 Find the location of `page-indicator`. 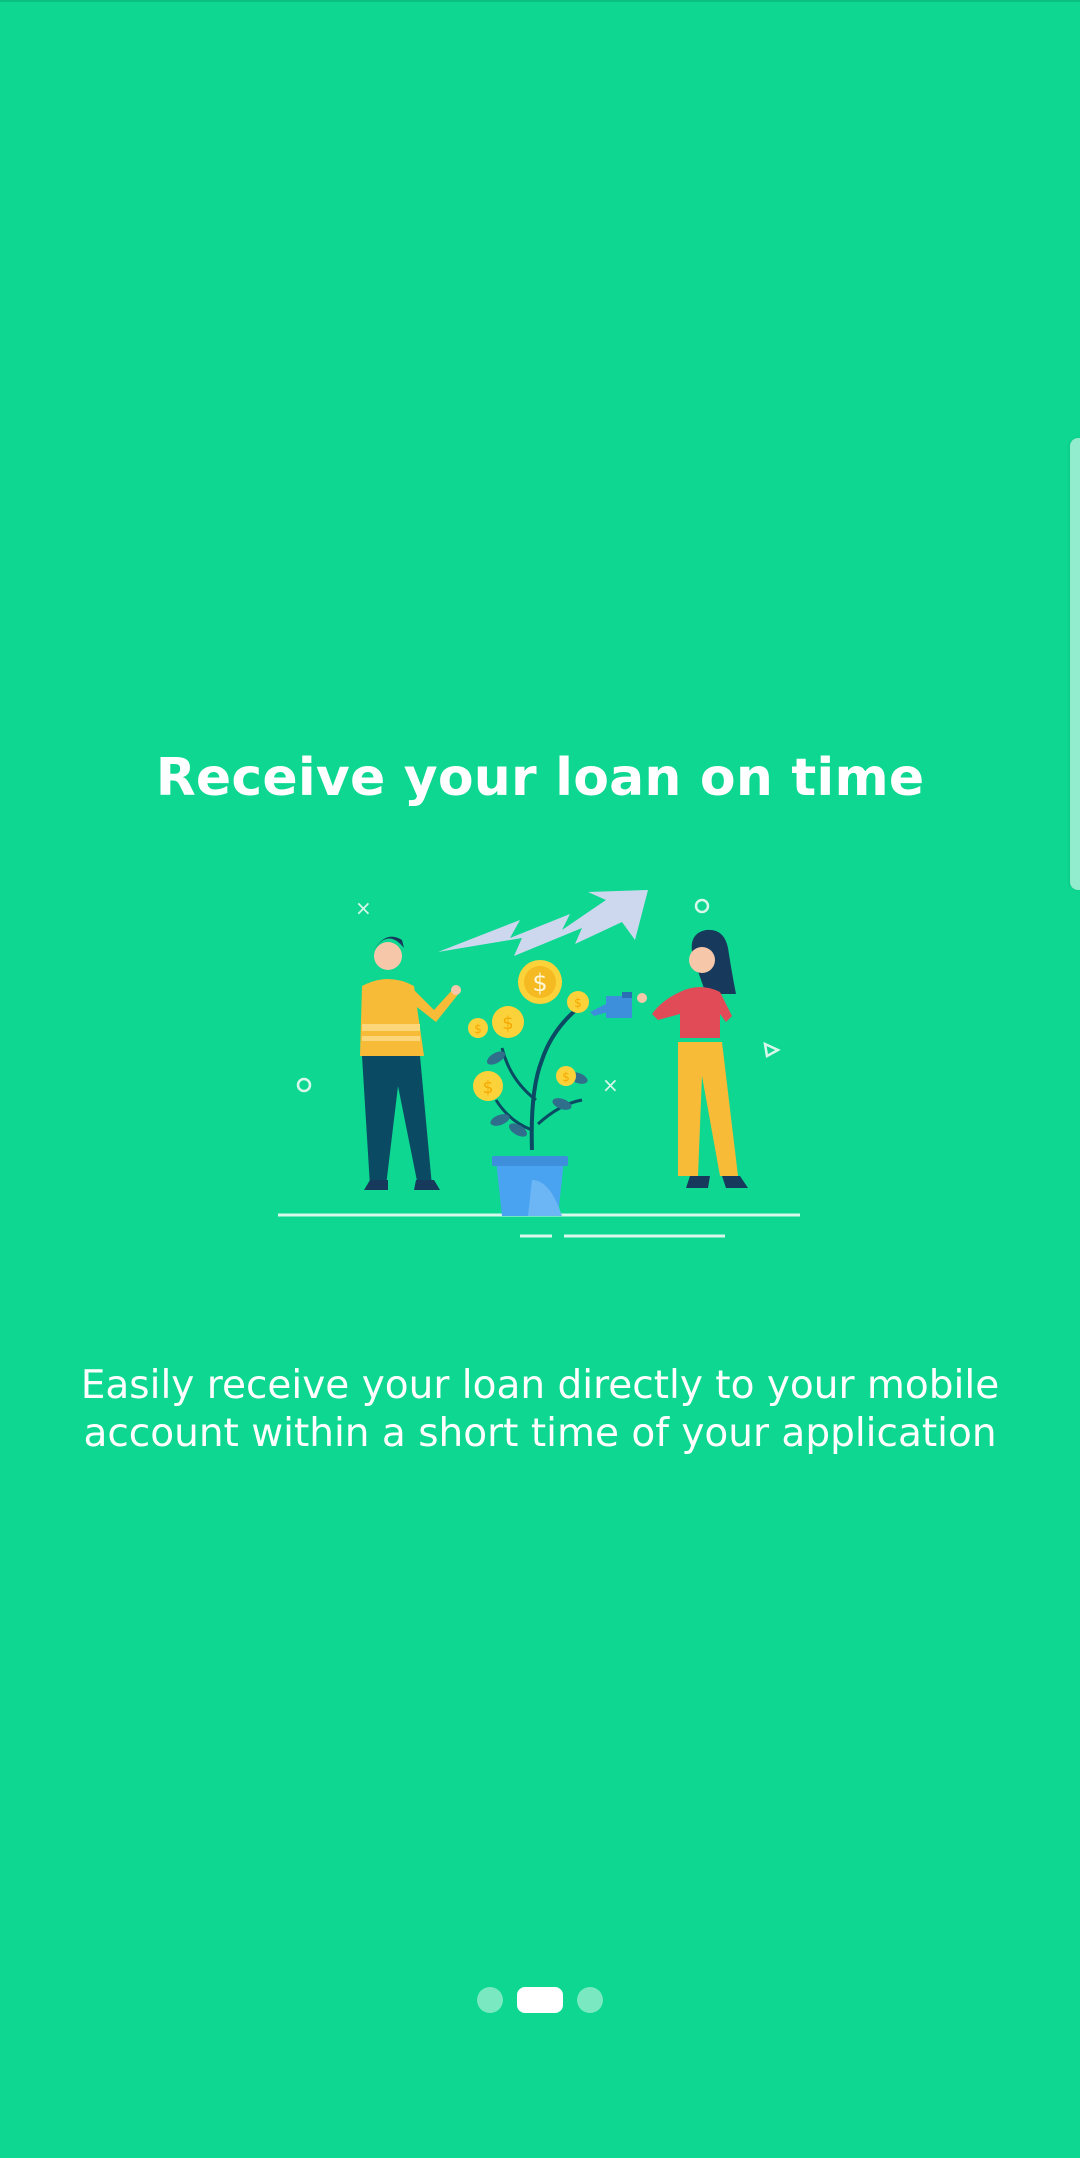

page-indicator is located at coordinates (540, 2000).